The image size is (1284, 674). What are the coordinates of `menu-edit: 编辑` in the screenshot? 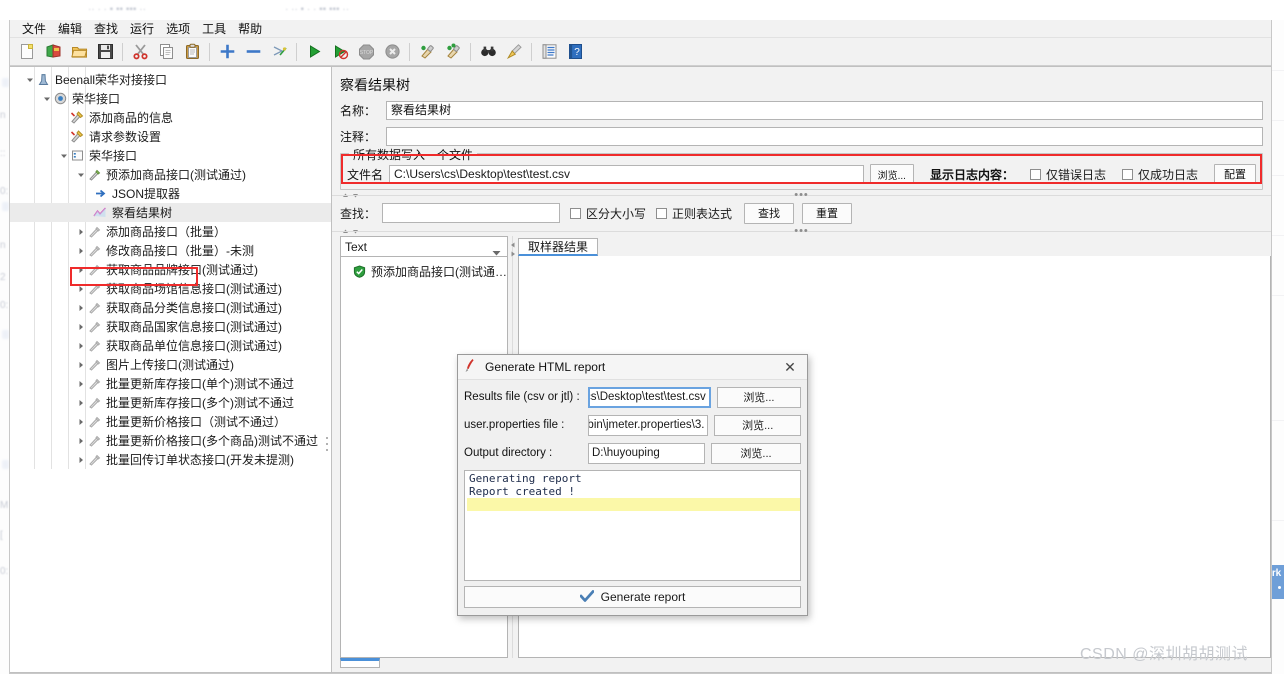 It's located at (70, 29).